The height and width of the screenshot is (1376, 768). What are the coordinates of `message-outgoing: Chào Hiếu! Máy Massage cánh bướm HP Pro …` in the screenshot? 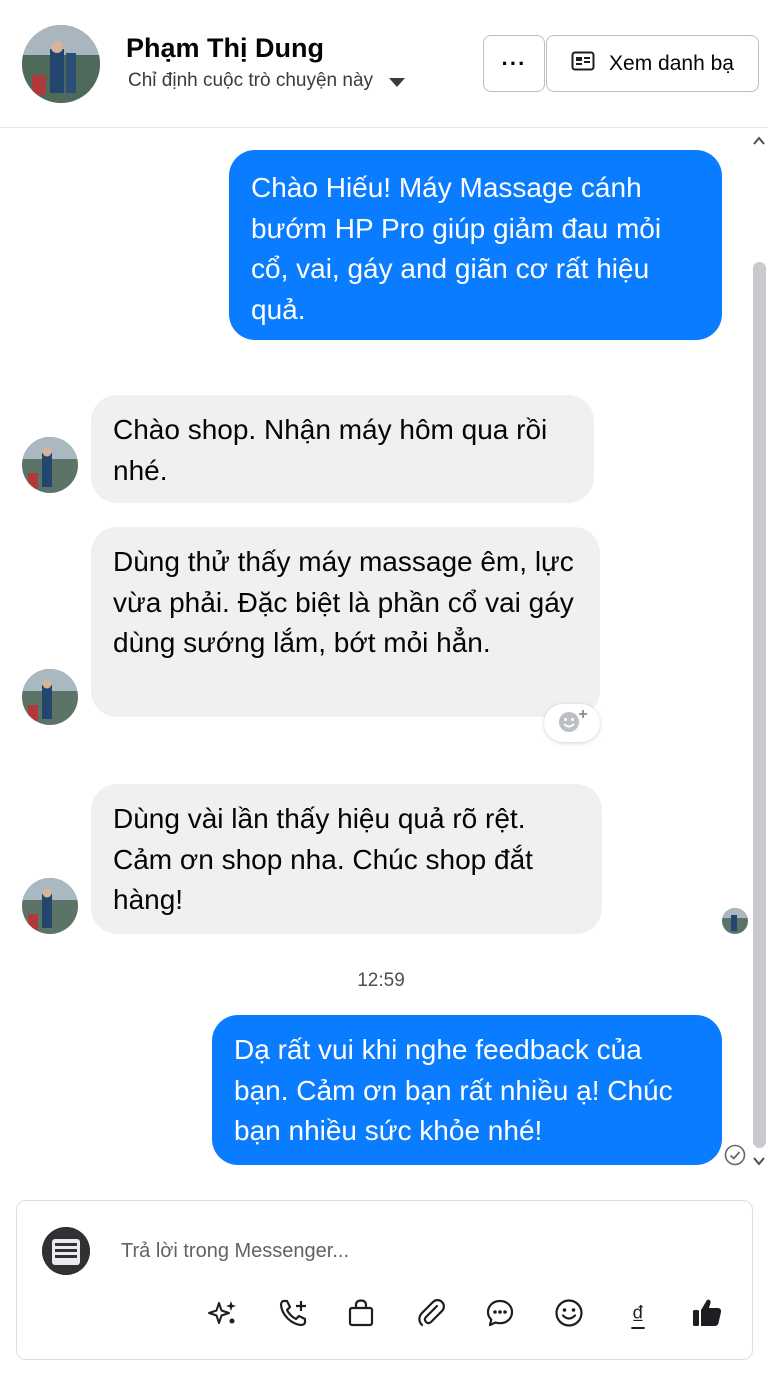 It's located at (475, 245).